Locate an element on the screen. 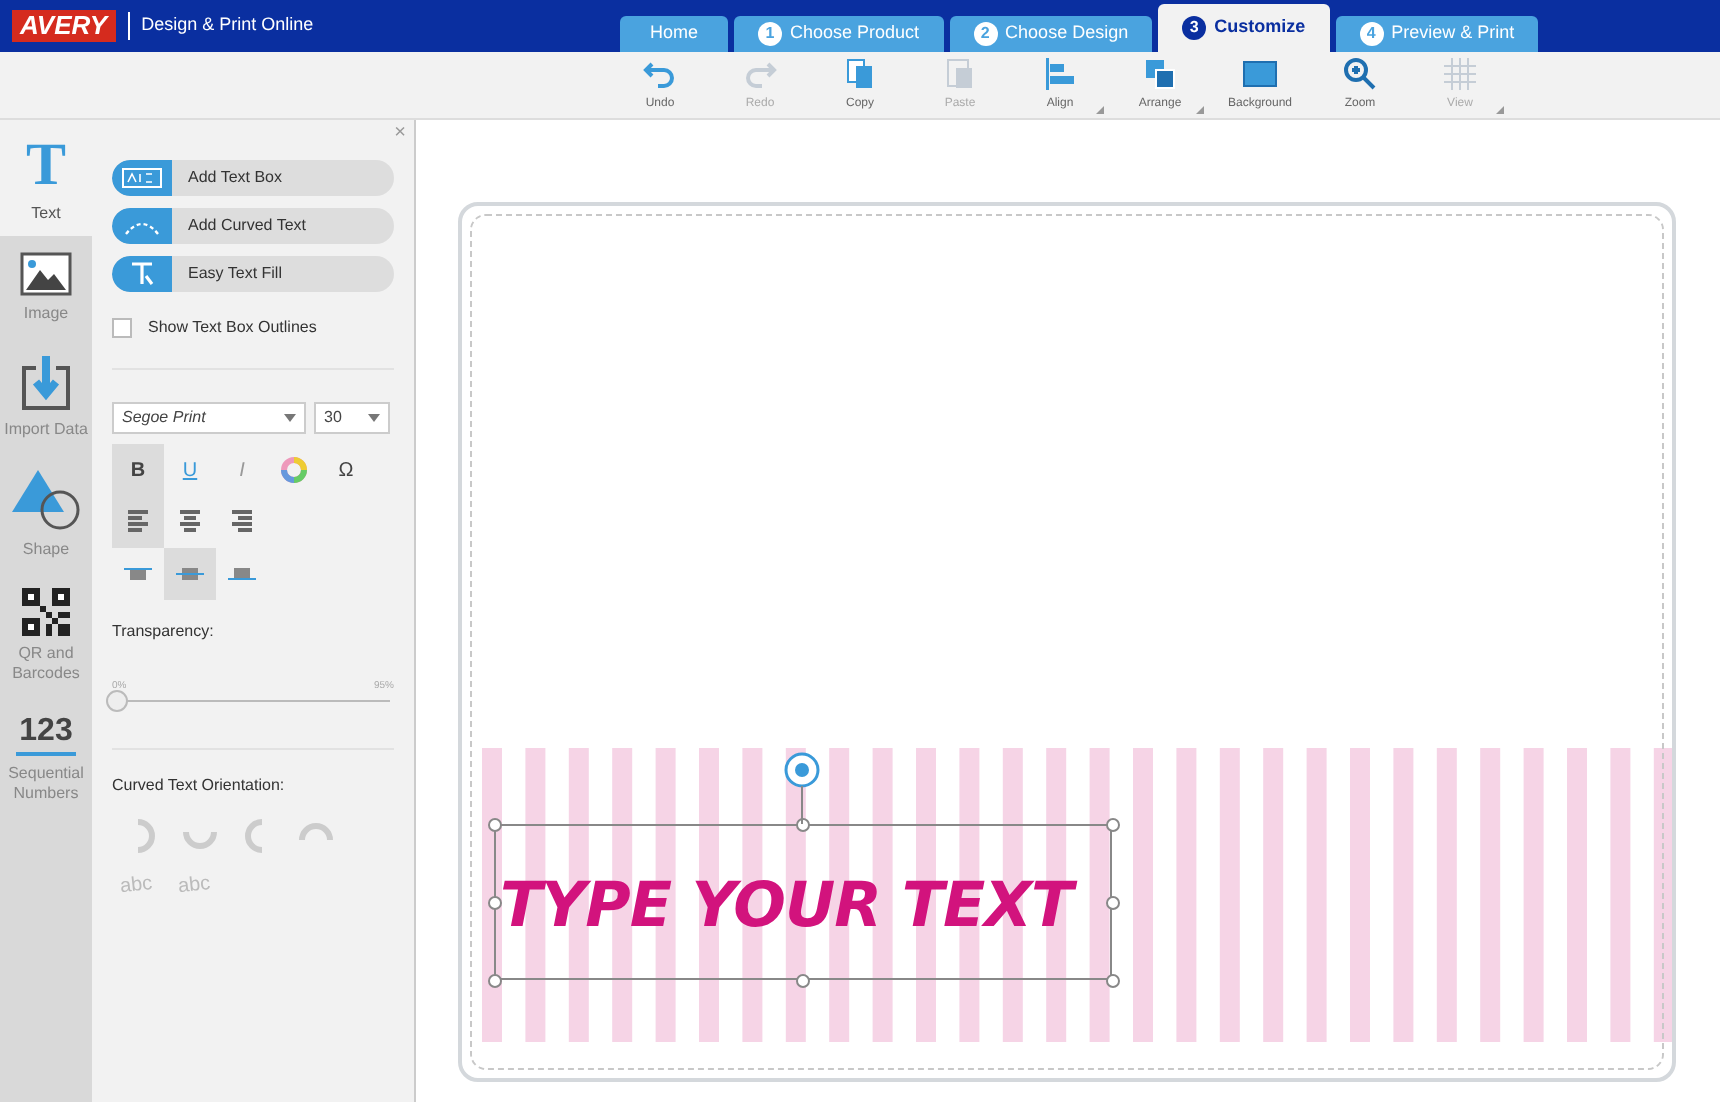 Image resolution: width=1720 pixels, height=1102 pixels. valign-bottom-icon is located at coordinates (242, 574).